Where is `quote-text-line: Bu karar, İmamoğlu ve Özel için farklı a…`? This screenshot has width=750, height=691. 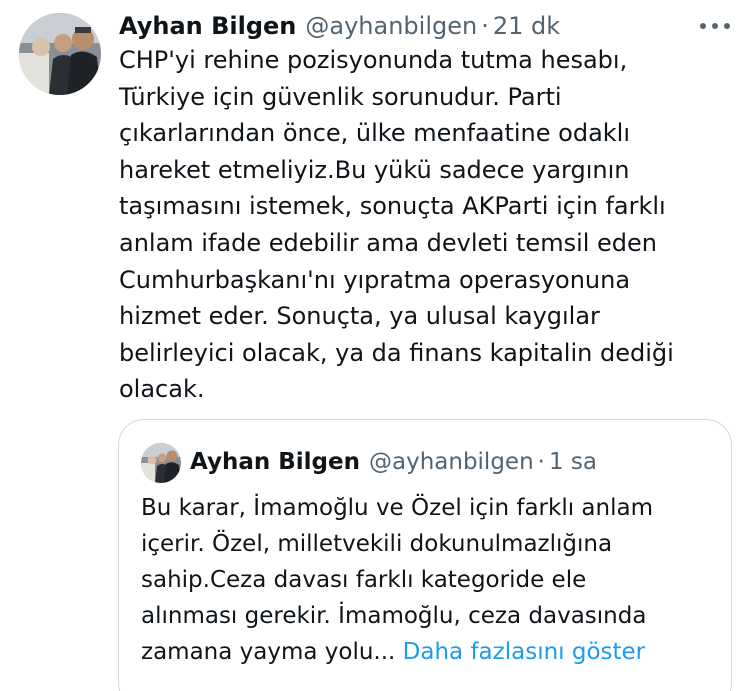
quote-text-line: Bu karar, İmamoğlu ve Özel için farklı a… is located at coordinates (397, 508).